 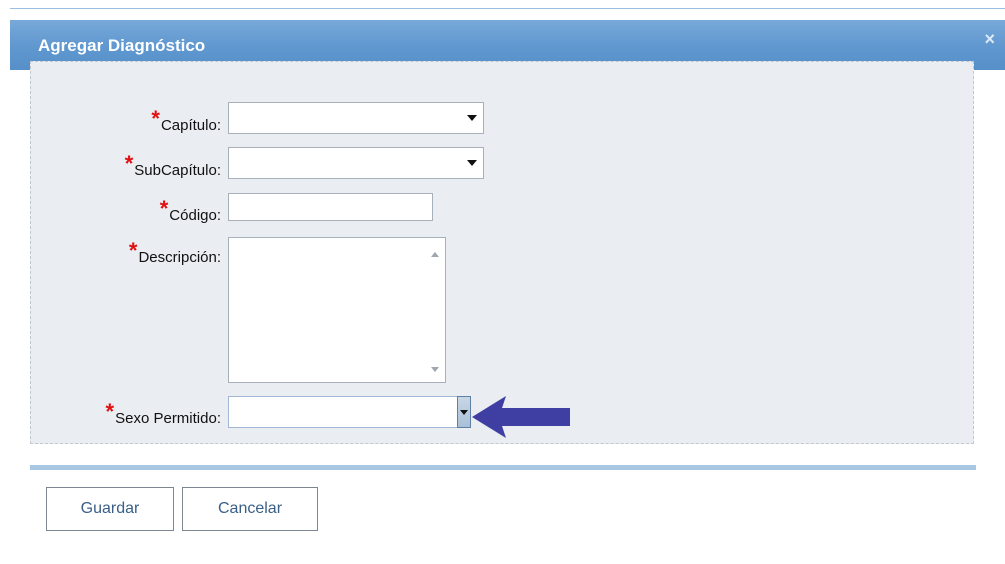 I want to click on descripcion-textarea, so click(x=337, y=310).